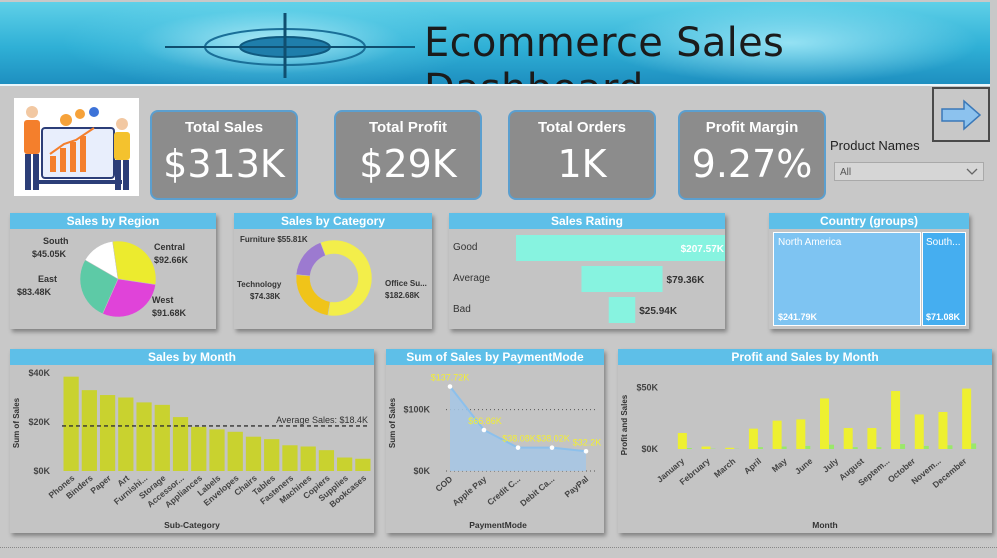 This screenshot has width=997, height=558. What do you see at coordinates (518, 429) in the screenshot?
I see `area-fill` at bounding box center [518, 429].